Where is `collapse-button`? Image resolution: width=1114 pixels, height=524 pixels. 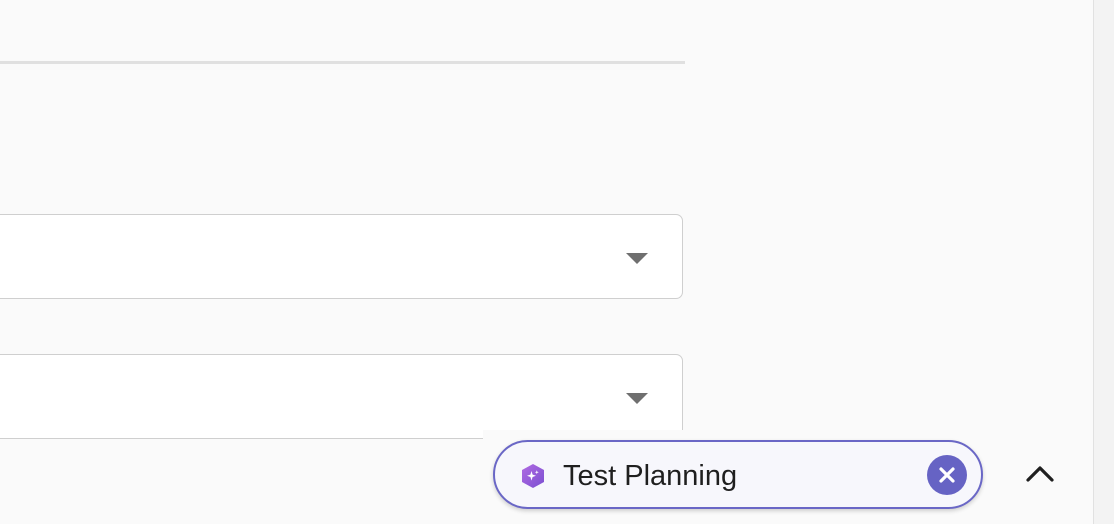 collapse-button is located at coordinates (1040, 476).